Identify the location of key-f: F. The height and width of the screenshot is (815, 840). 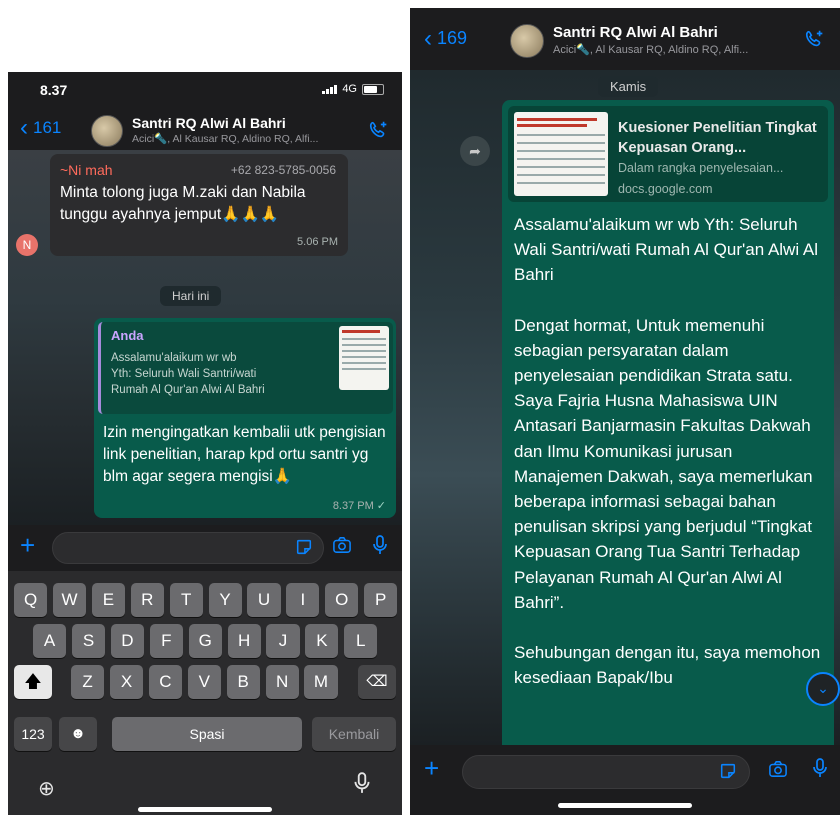
(166, 641).